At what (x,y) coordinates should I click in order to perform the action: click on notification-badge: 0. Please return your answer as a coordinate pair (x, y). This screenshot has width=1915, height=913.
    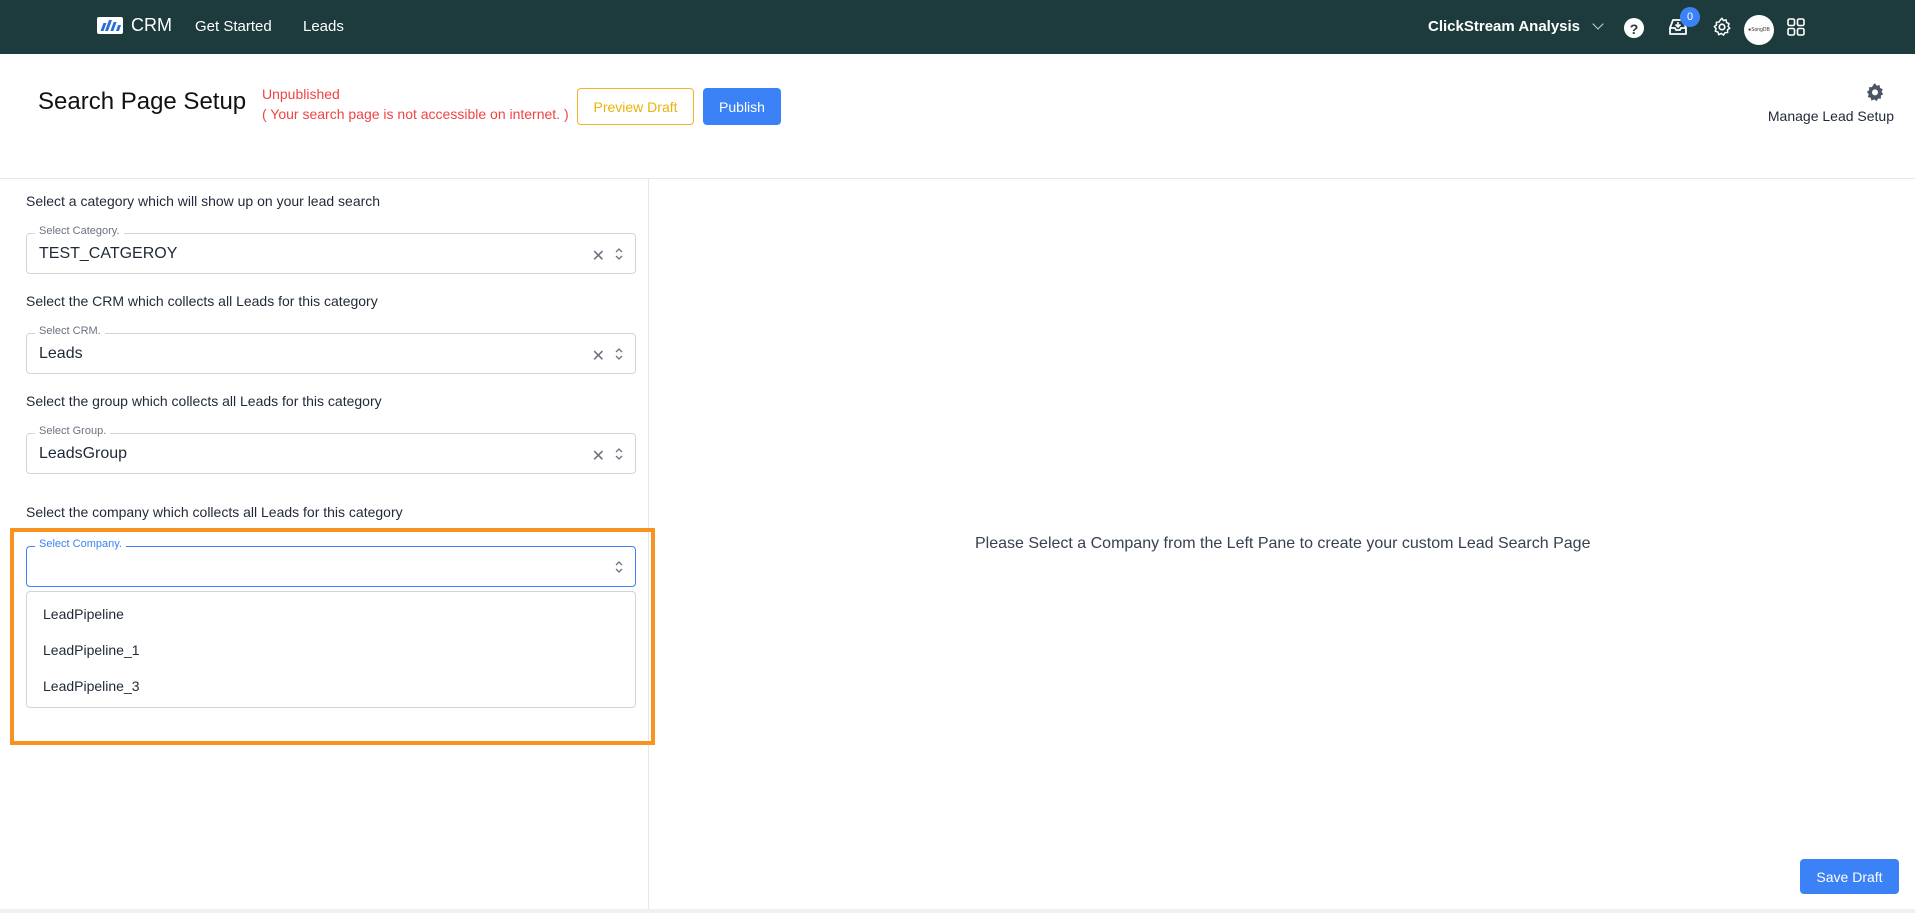
    Looking at the image, I should click on (1690, 17).